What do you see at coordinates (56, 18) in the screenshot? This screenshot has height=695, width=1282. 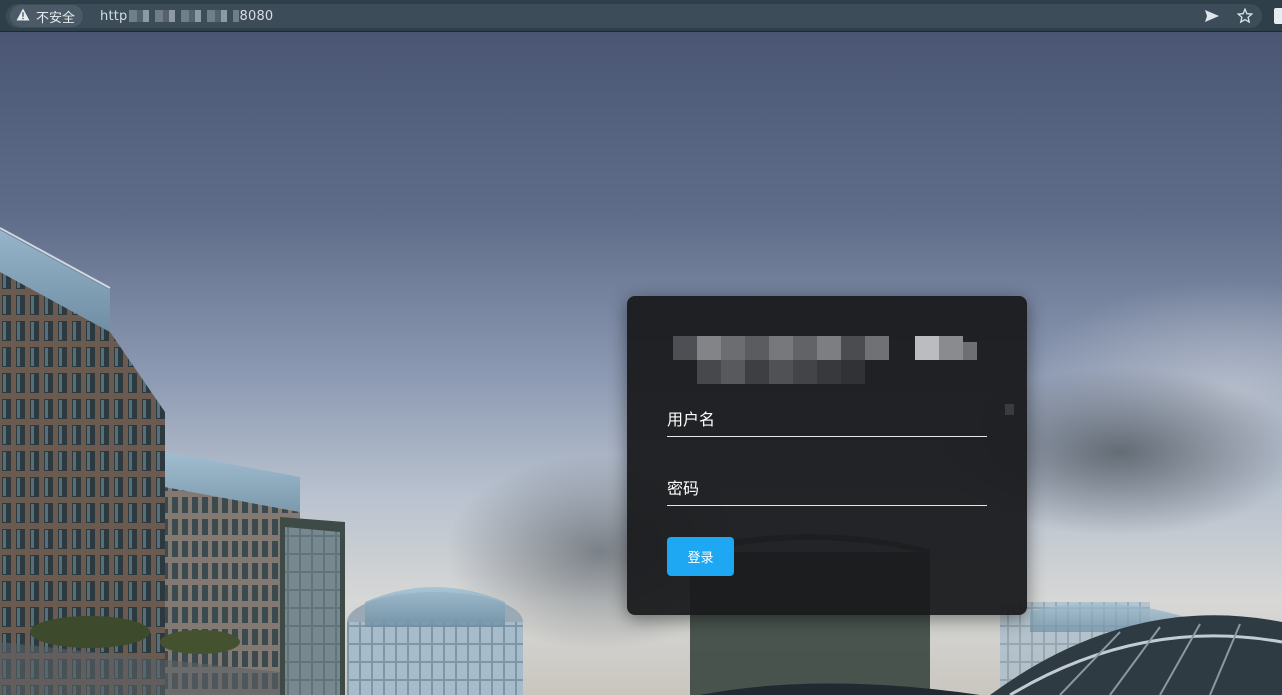 I see `security-label: 不安全` at bounding box center [56, 18].